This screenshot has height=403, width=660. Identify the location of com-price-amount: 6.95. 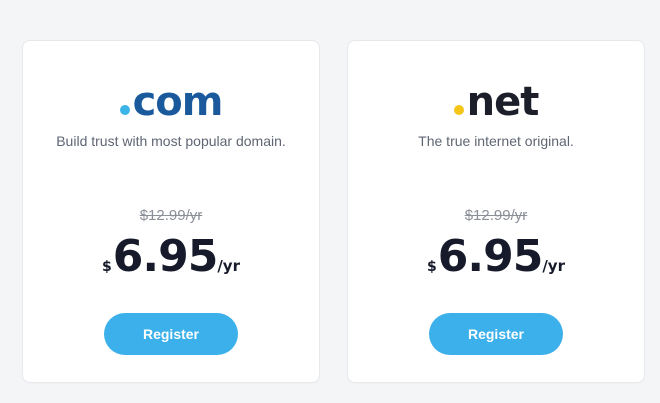
(165, 256).